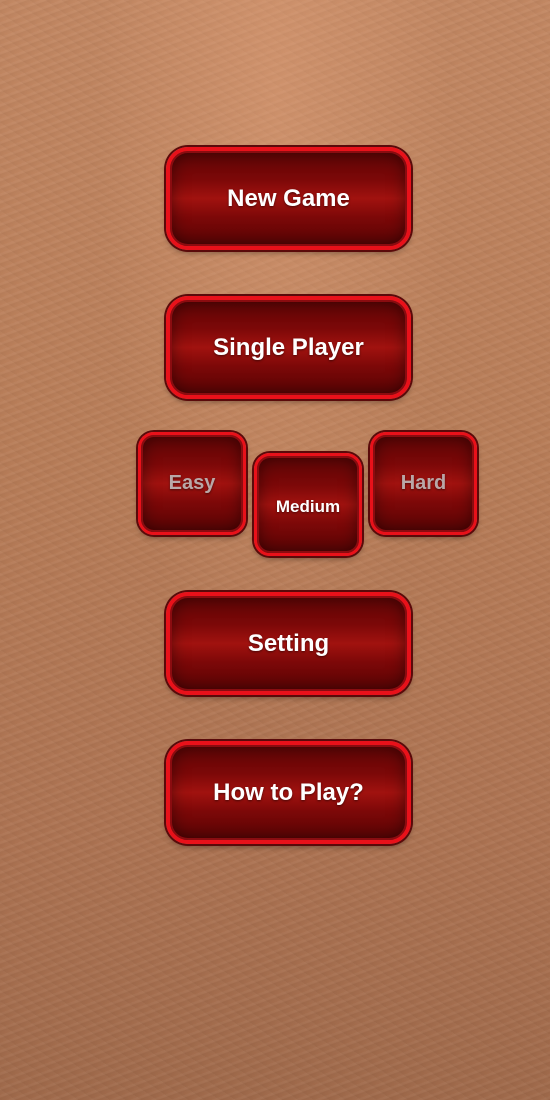  I want to click on new-game-button: New Game, so click(288, 198).